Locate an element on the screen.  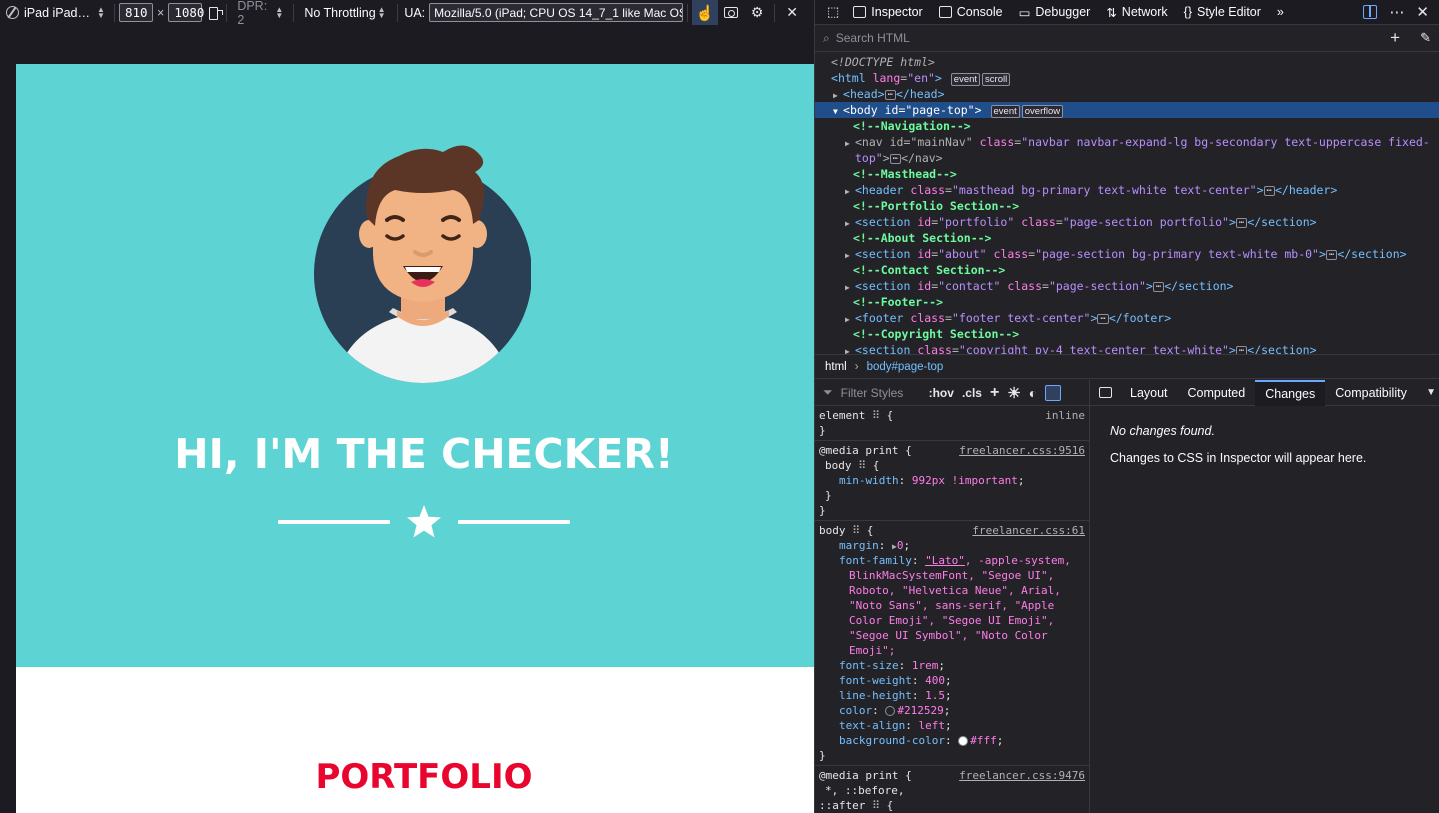
markup-row: <html lang="en"> event scroll is located at coordinates (1127, 78).